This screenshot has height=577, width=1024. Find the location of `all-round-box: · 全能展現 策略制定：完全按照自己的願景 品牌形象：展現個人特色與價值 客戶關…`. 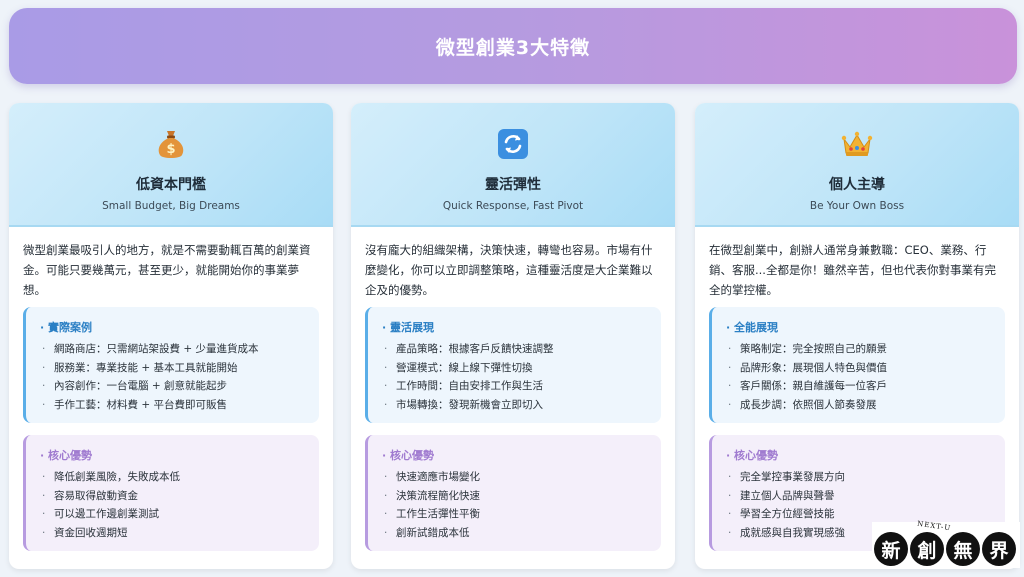

all-round-box: · 全能展現 策略制定：完全按照自己的願景 品牌形象：展現個人特色與價值 客戶關… is located at coordinates (857, 365).